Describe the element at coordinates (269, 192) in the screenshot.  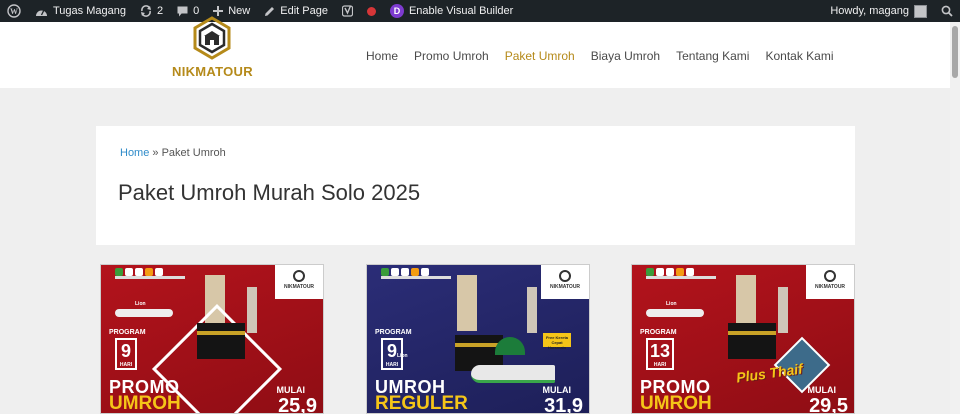
I see `page-title: Paket Umroh Murah Solo 2025` at that location.